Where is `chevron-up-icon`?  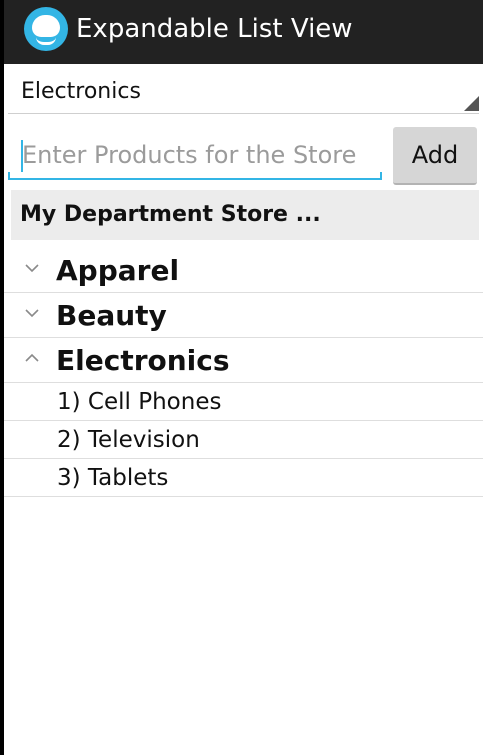
chevron-up-icon is located at coordinates (32, 357).